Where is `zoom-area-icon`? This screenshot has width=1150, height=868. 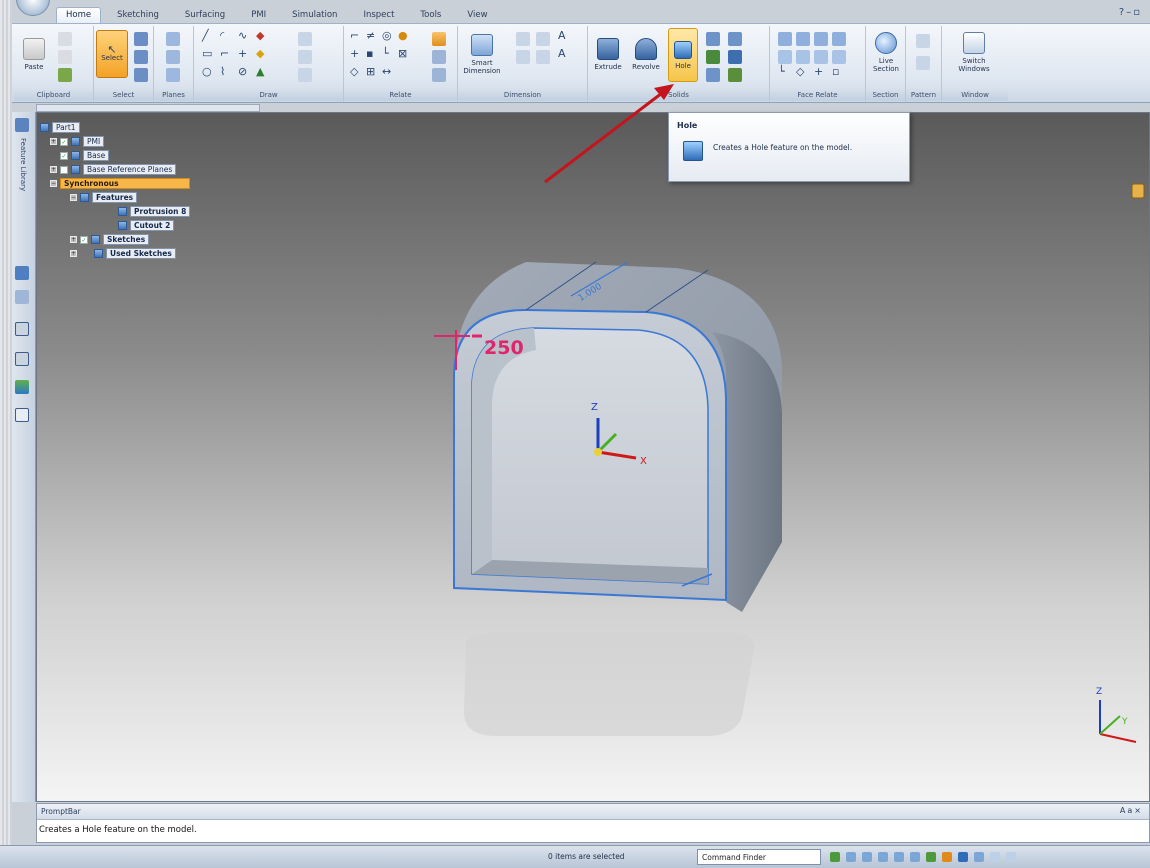
zoom-area-icon is located at coordinates (835, 857).